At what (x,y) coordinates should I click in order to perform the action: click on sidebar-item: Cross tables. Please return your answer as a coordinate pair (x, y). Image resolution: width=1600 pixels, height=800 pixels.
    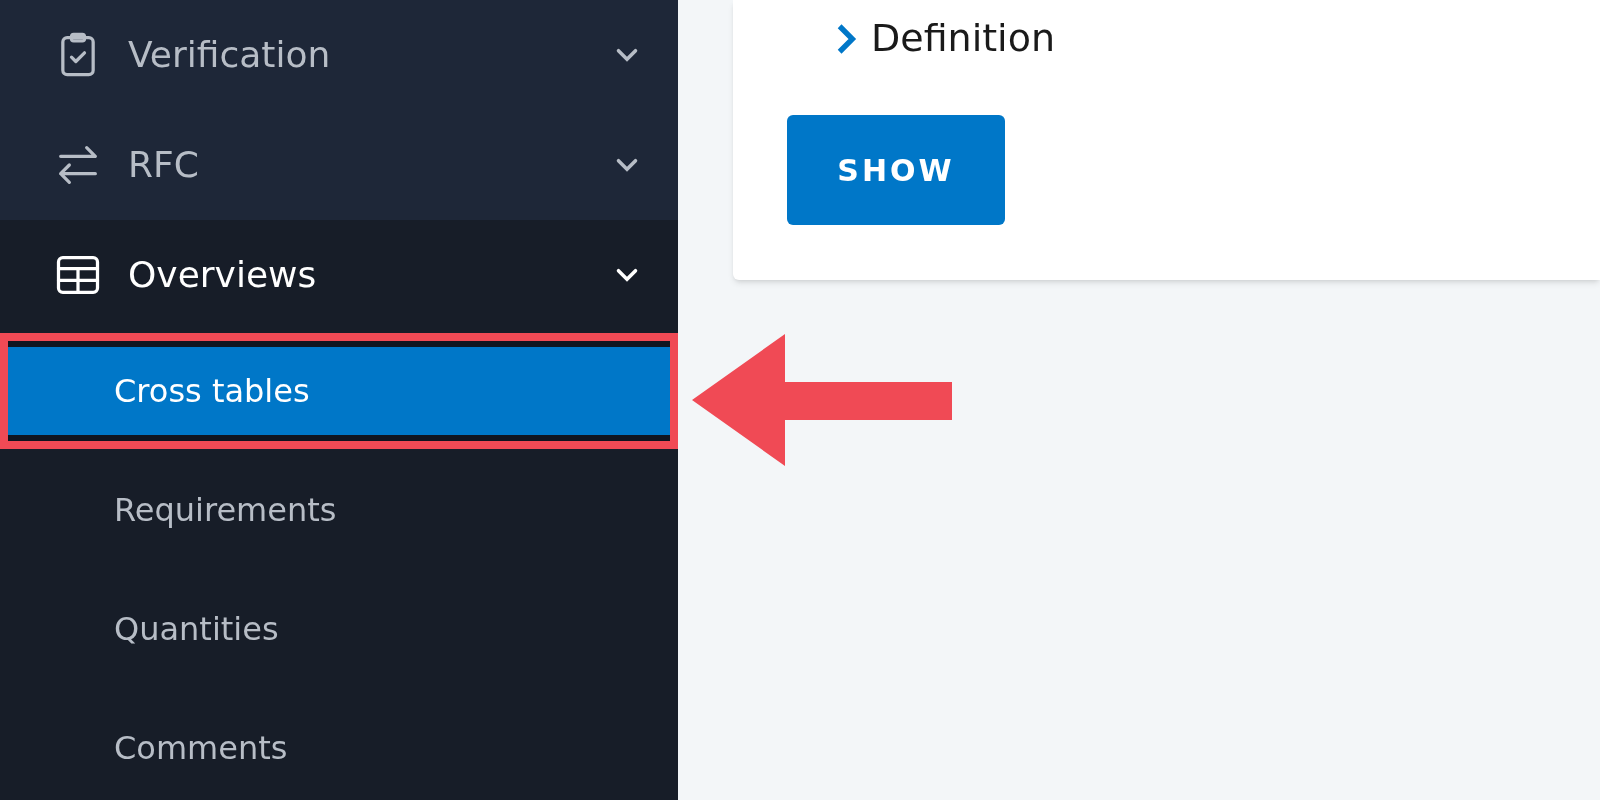
    Looking at the image, I should click on (339, 391).